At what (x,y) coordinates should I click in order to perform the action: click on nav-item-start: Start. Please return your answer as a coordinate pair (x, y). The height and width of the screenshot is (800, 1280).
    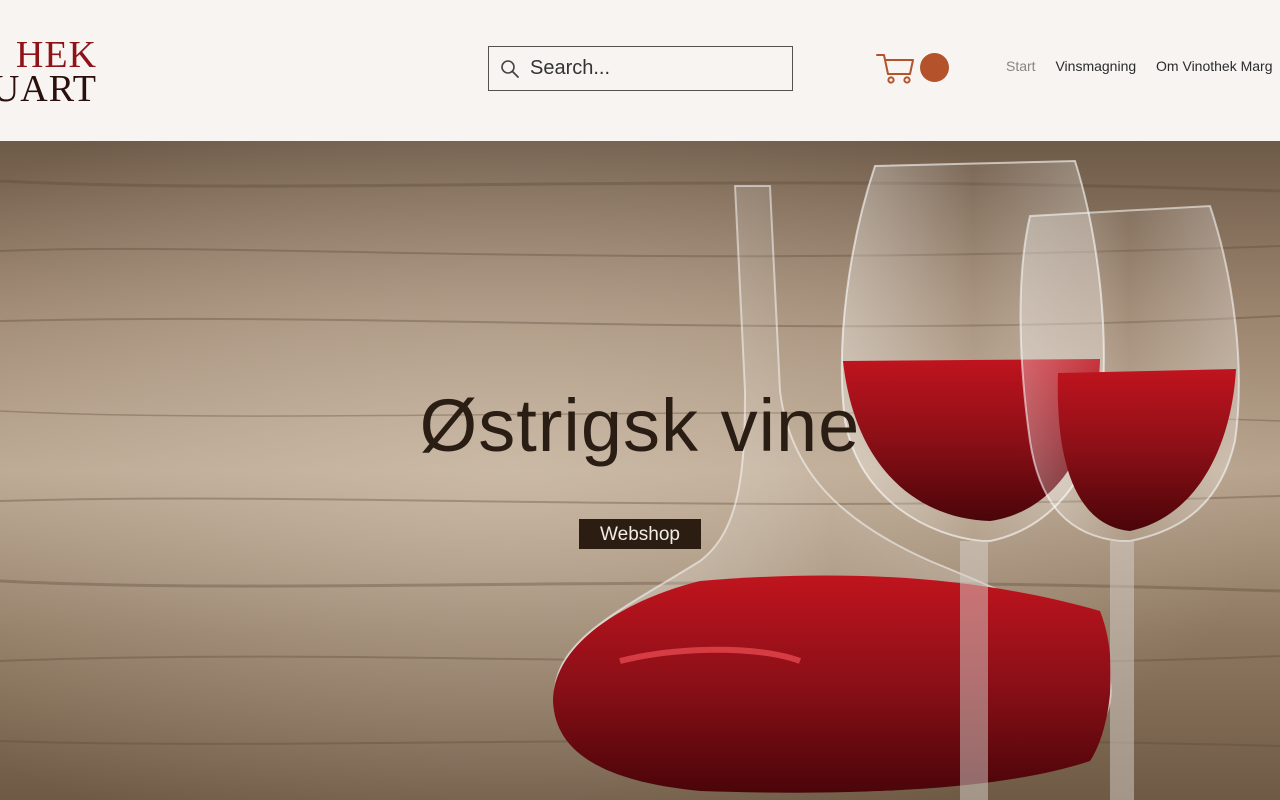
    Looking at the image, I should click on (1021, 66).